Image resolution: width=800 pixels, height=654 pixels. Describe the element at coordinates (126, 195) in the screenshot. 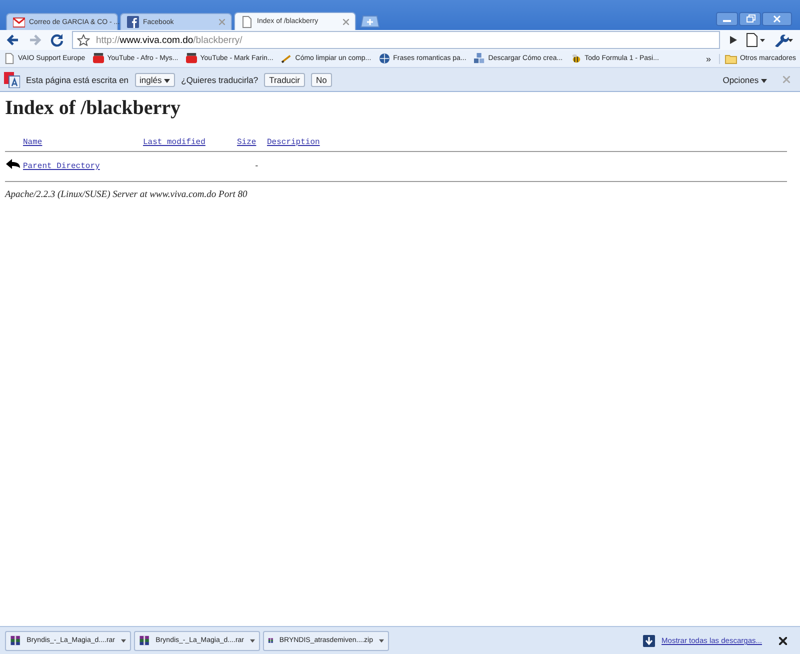

I see `server-signature: Apache/2.2.3 (Linux/SUSE) Server at www.viva.com.do Port 80` at that location.